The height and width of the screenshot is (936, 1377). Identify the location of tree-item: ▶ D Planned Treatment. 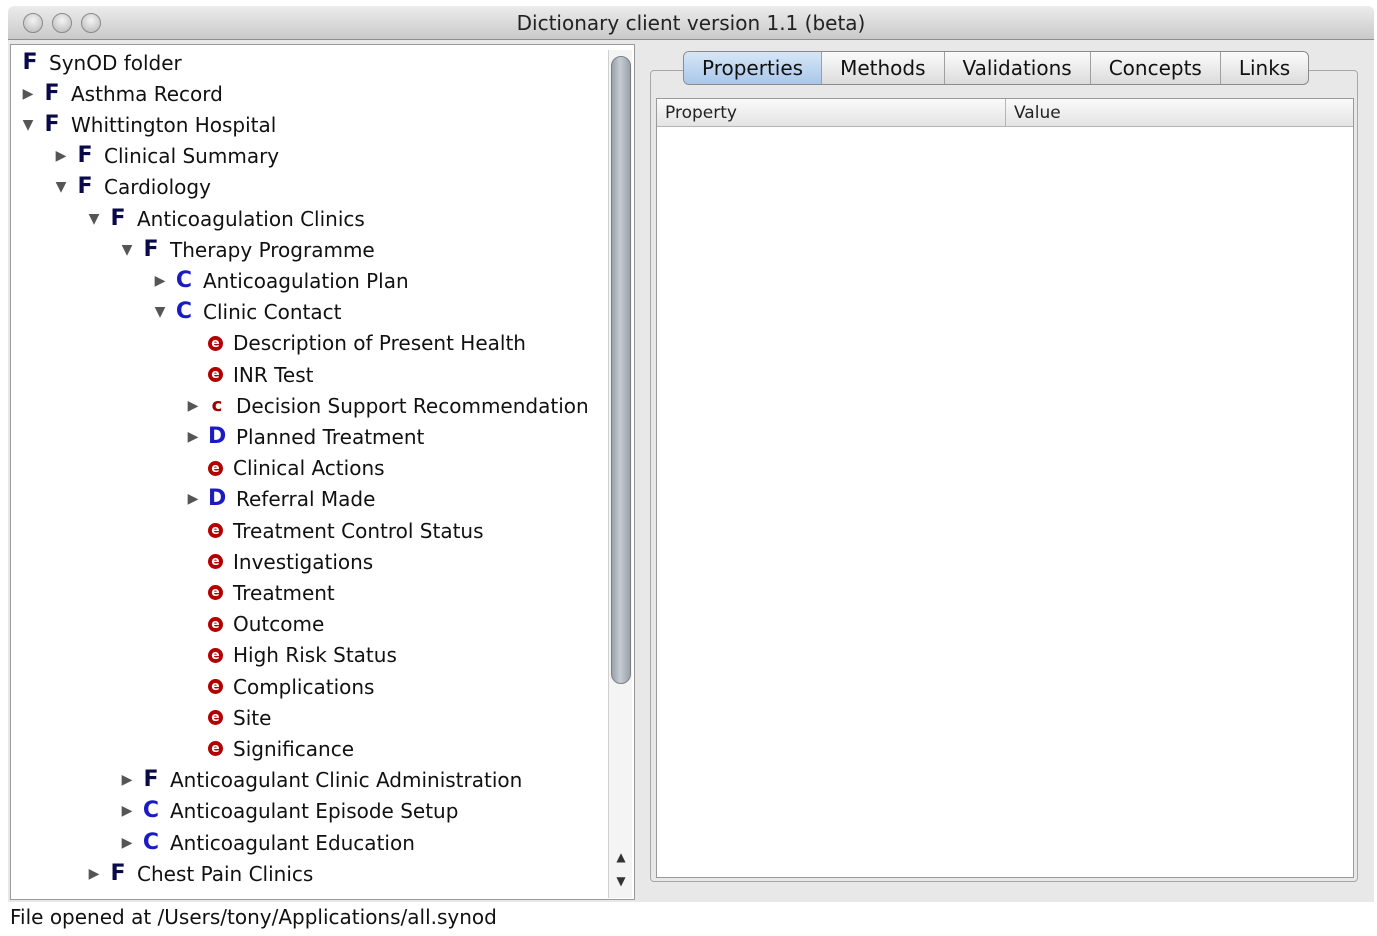
(305, 436).